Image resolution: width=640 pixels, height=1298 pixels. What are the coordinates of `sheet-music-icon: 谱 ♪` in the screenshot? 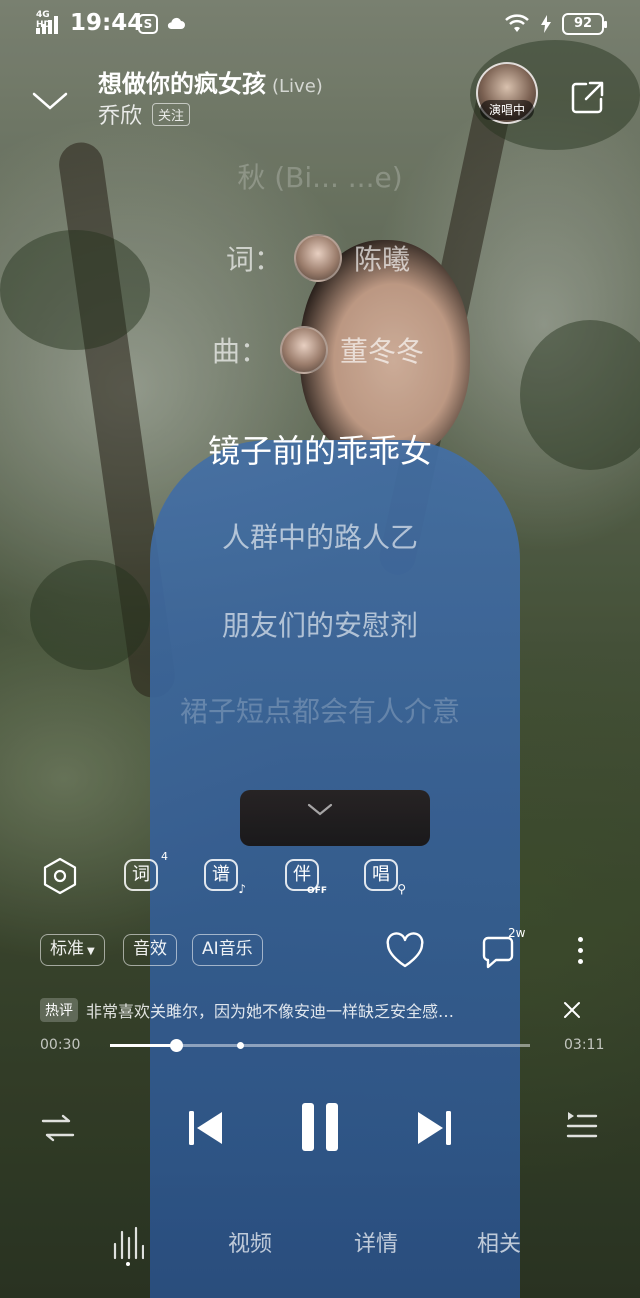 It's located at (224, 876).